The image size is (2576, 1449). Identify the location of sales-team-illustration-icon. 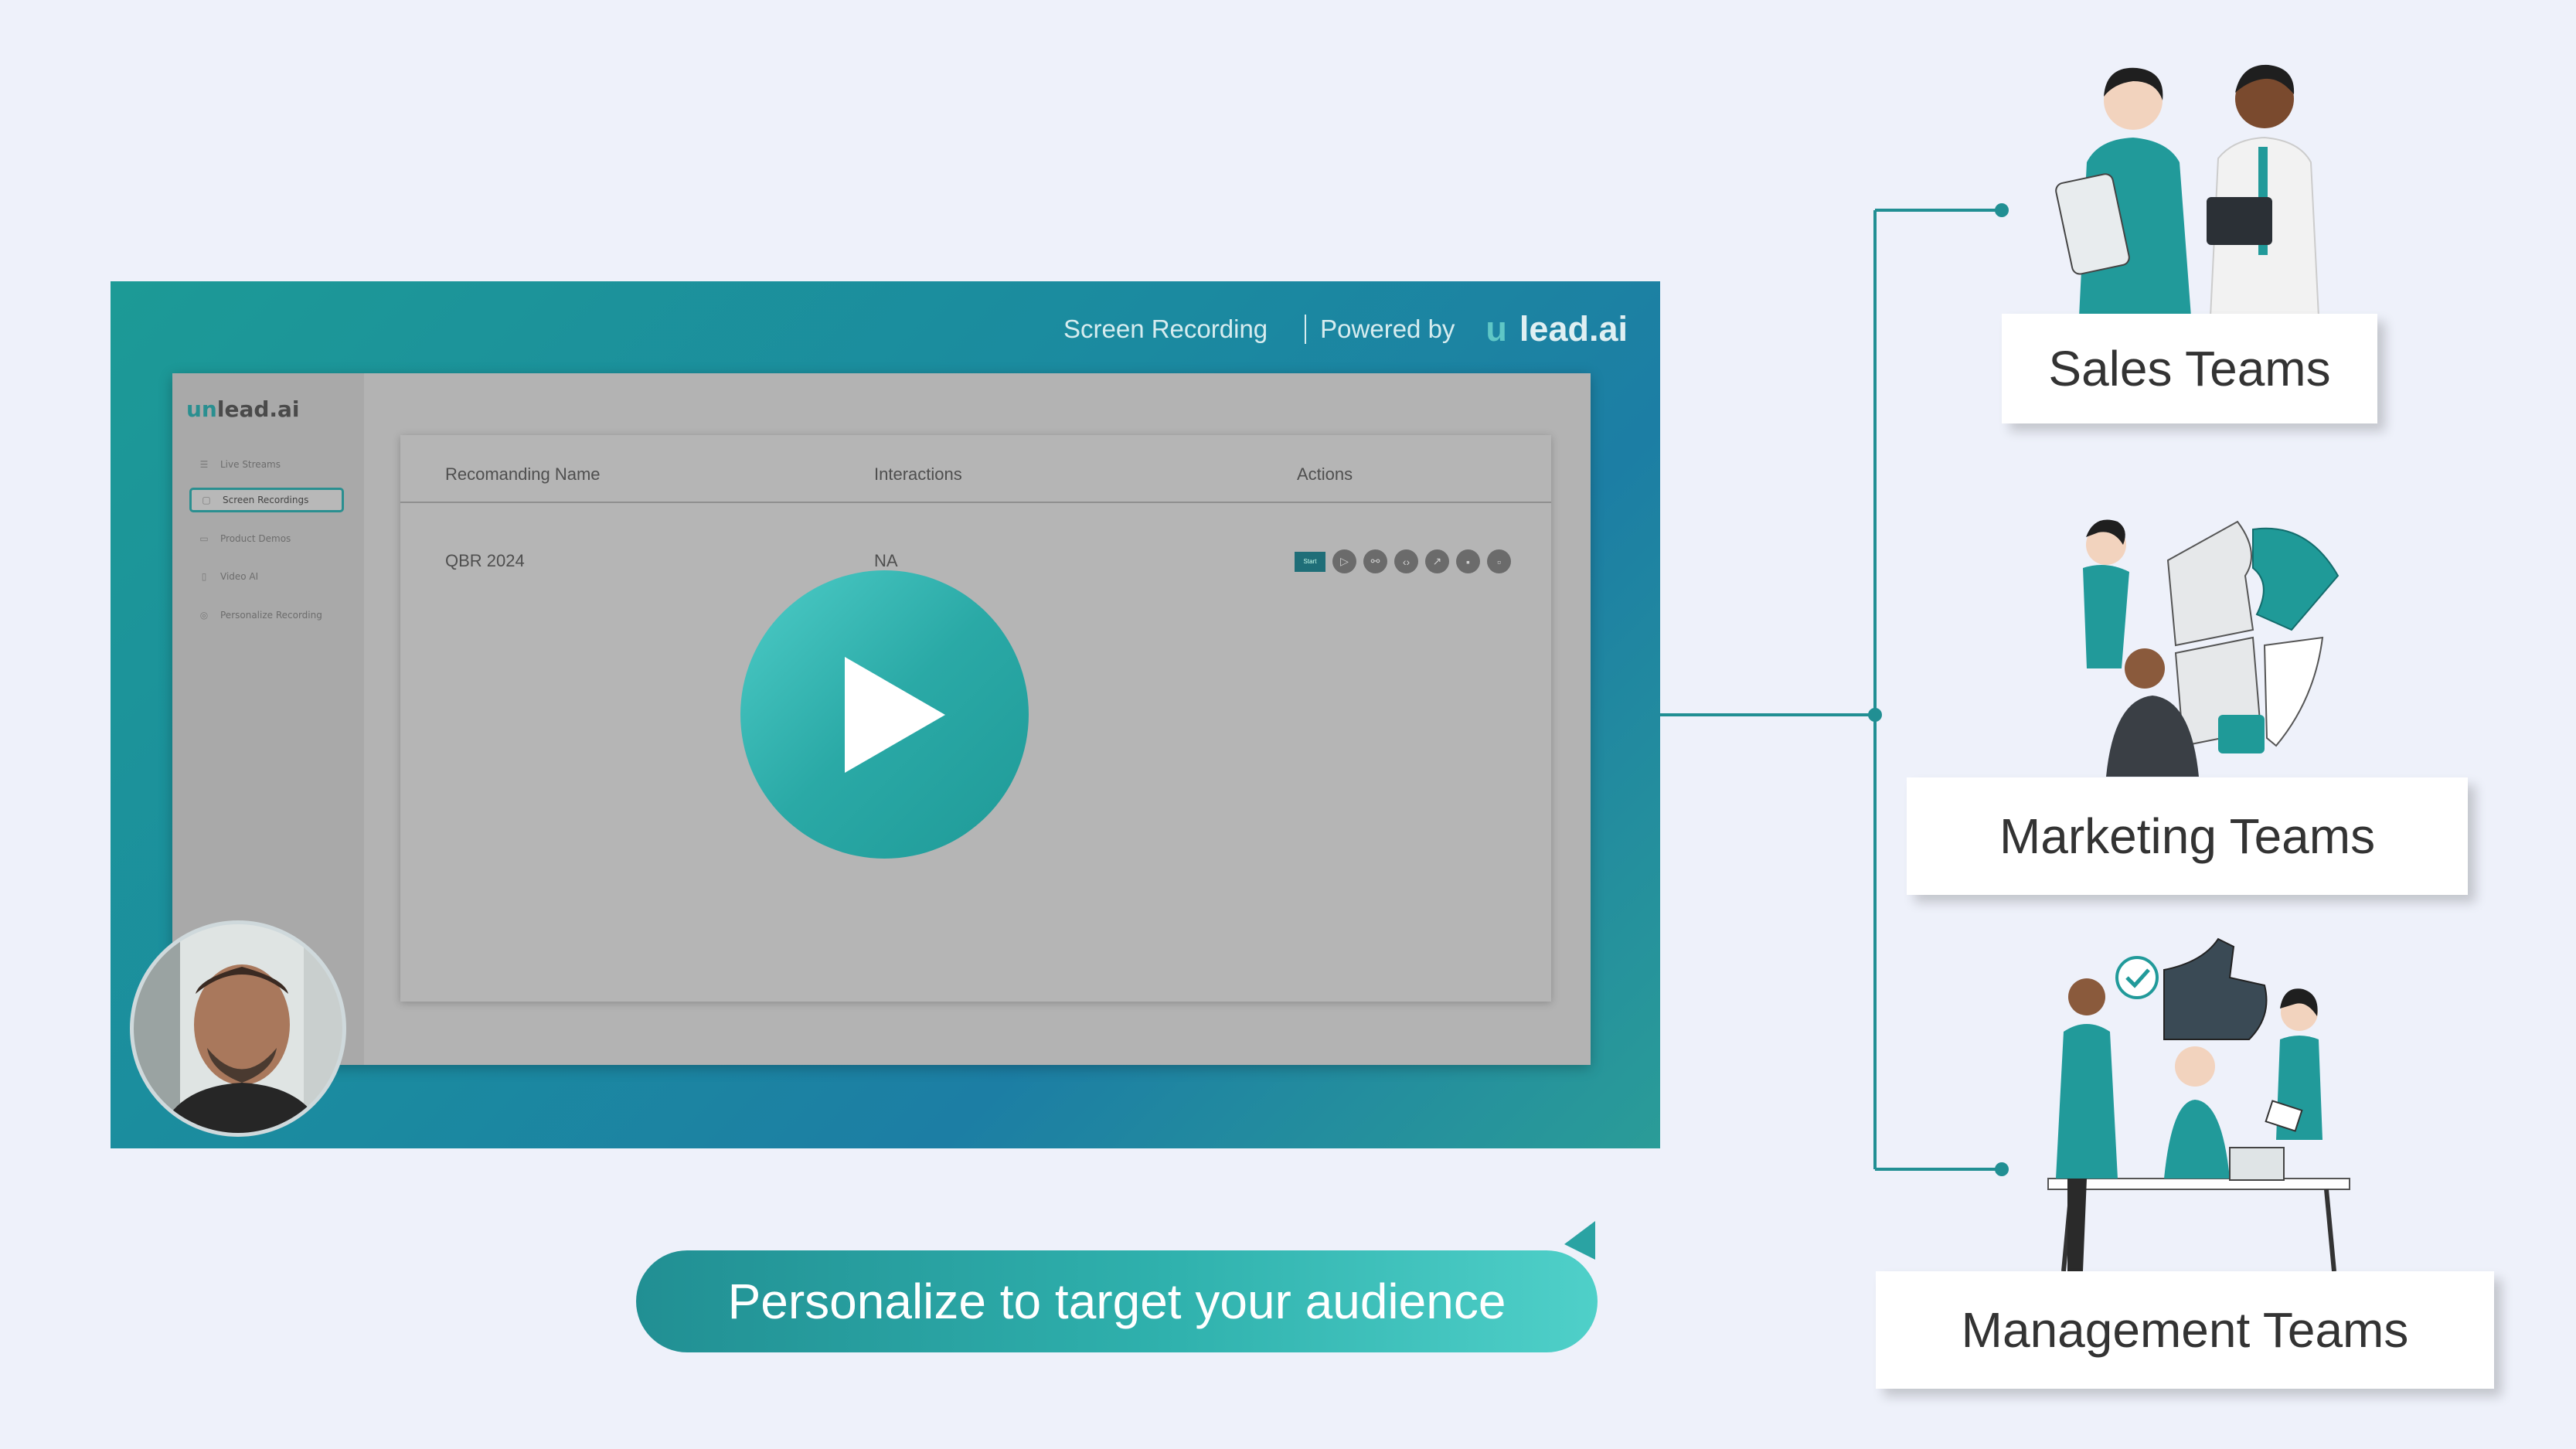
(2187, 191).